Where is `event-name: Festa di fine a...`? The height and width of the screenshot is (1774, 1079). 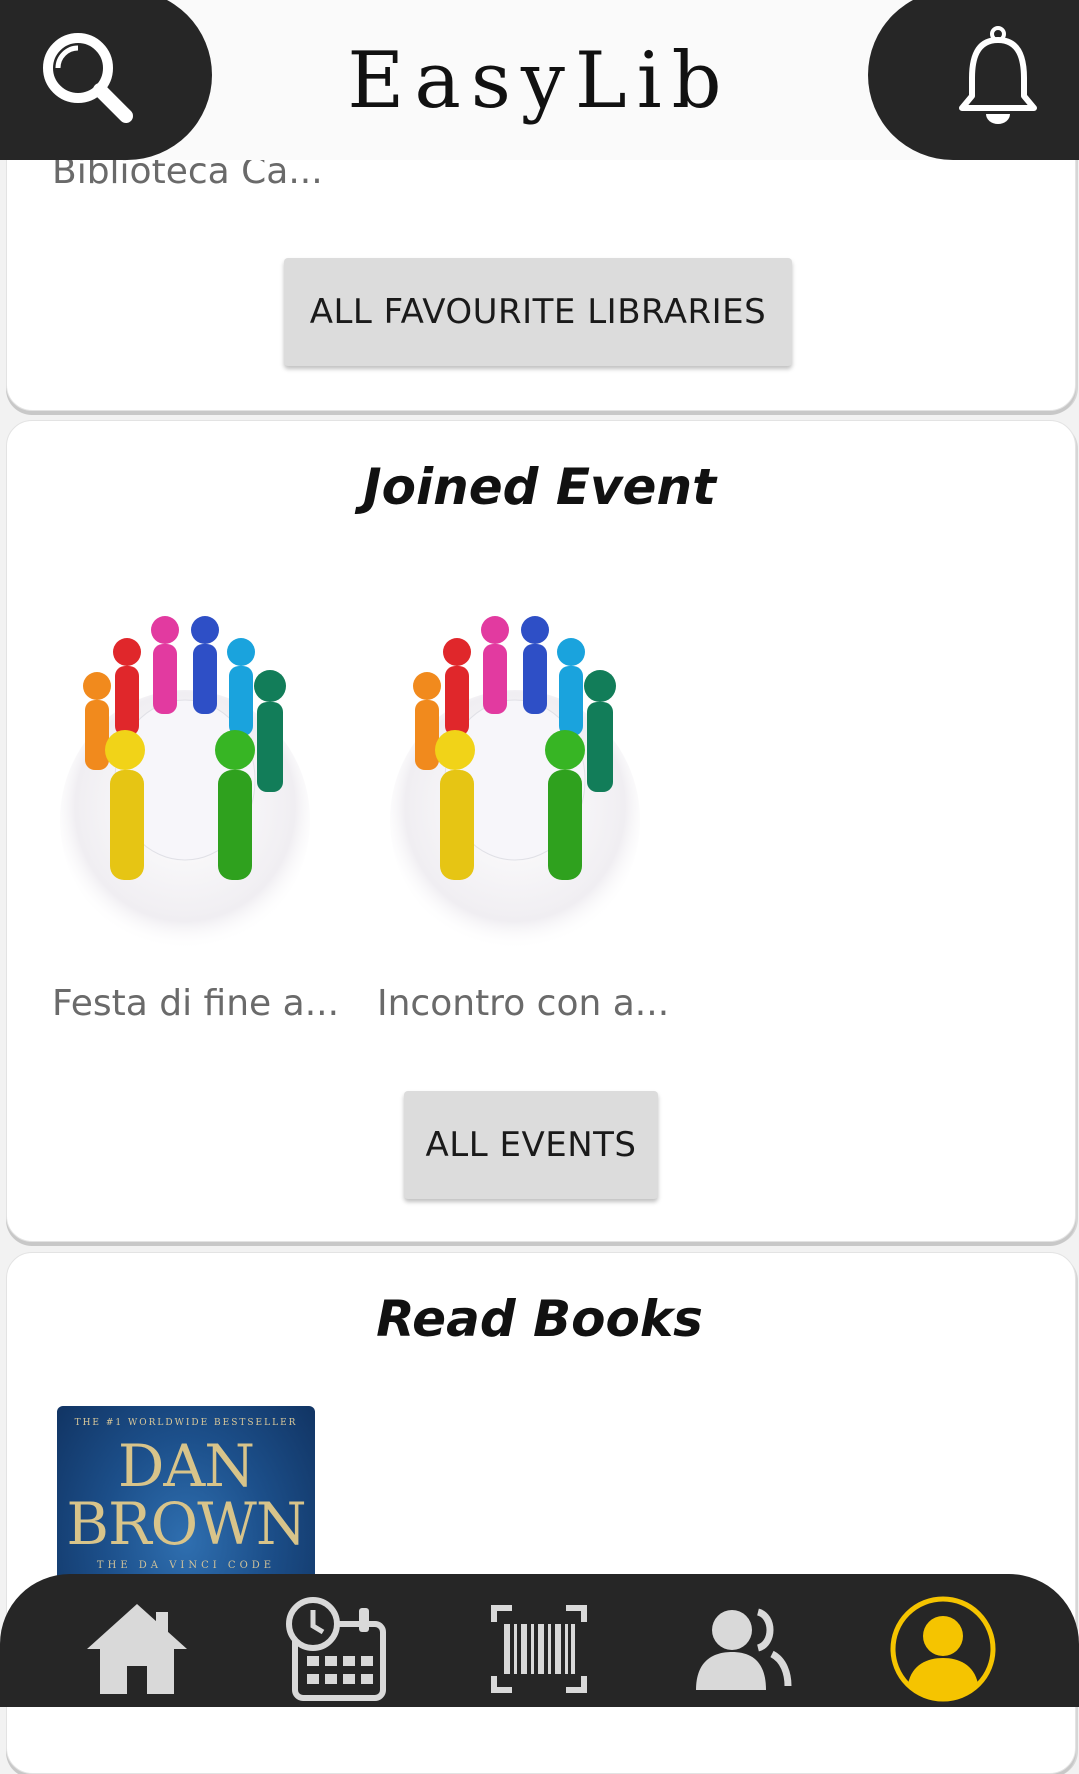 event-name: Festa di fine a... is located at coordinates (195, 1003).